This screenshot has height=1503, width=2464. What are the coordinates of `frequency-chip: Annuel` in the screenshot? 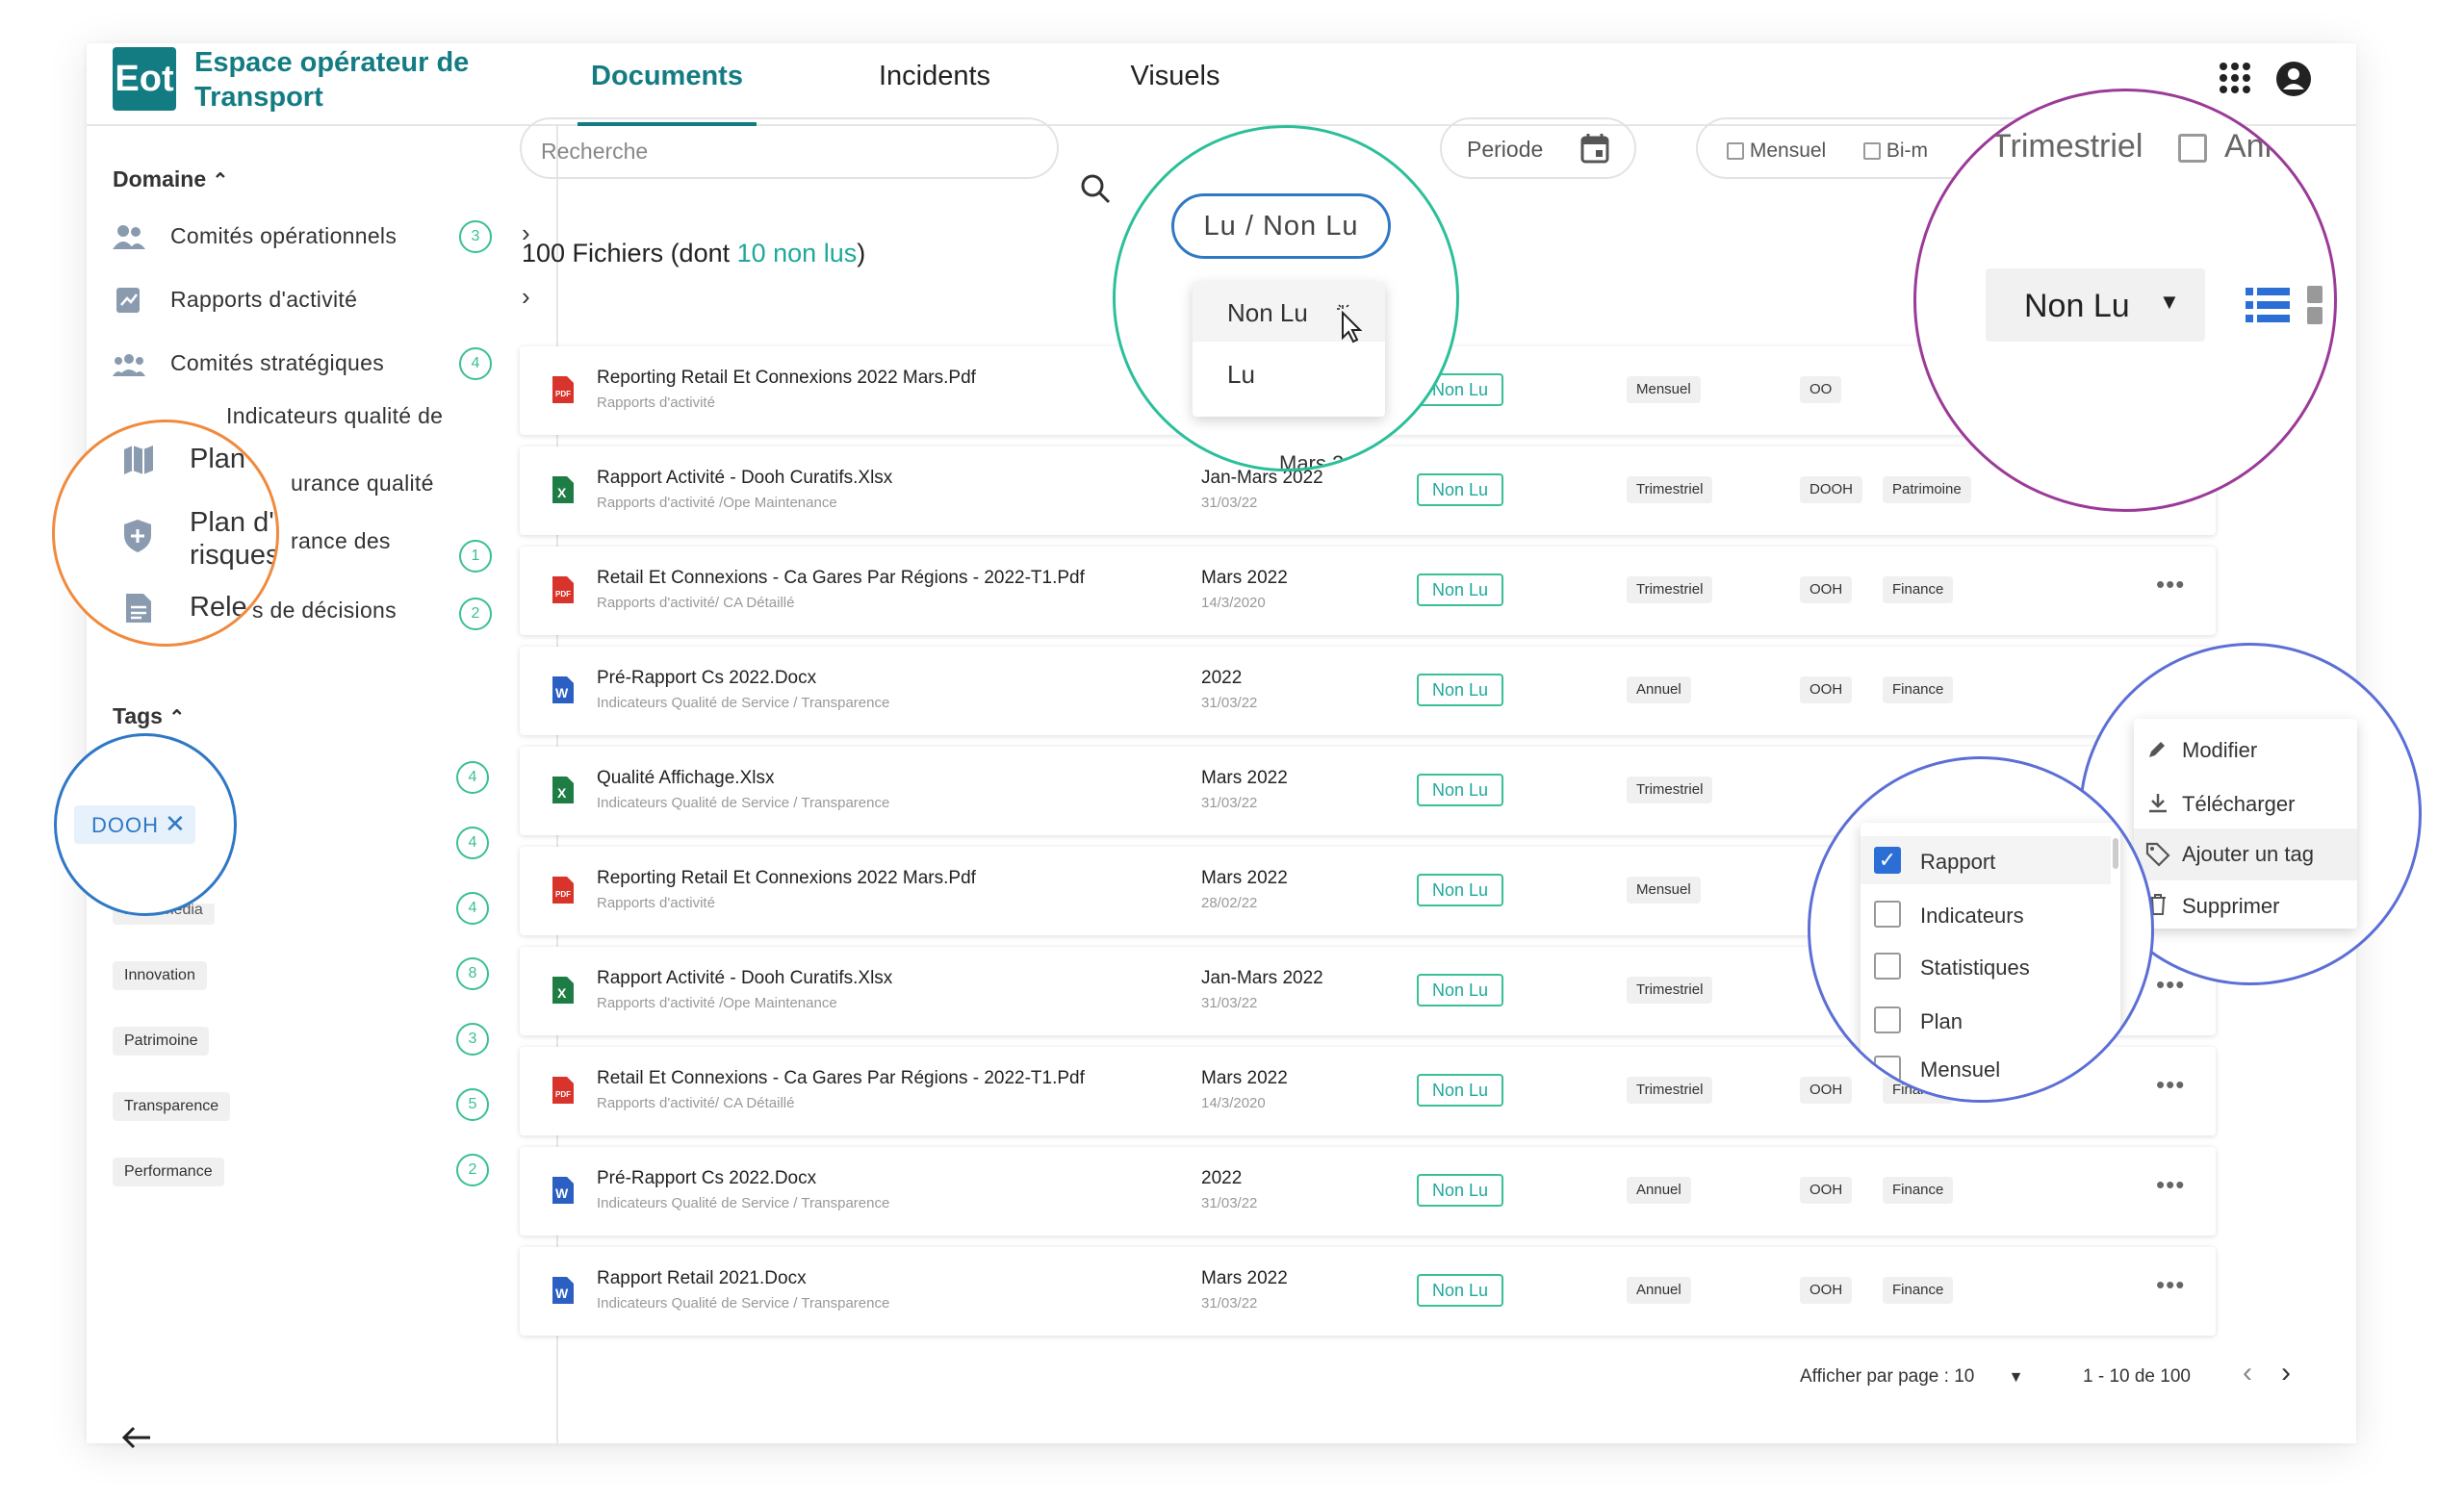 It's located at (1659, 1290).